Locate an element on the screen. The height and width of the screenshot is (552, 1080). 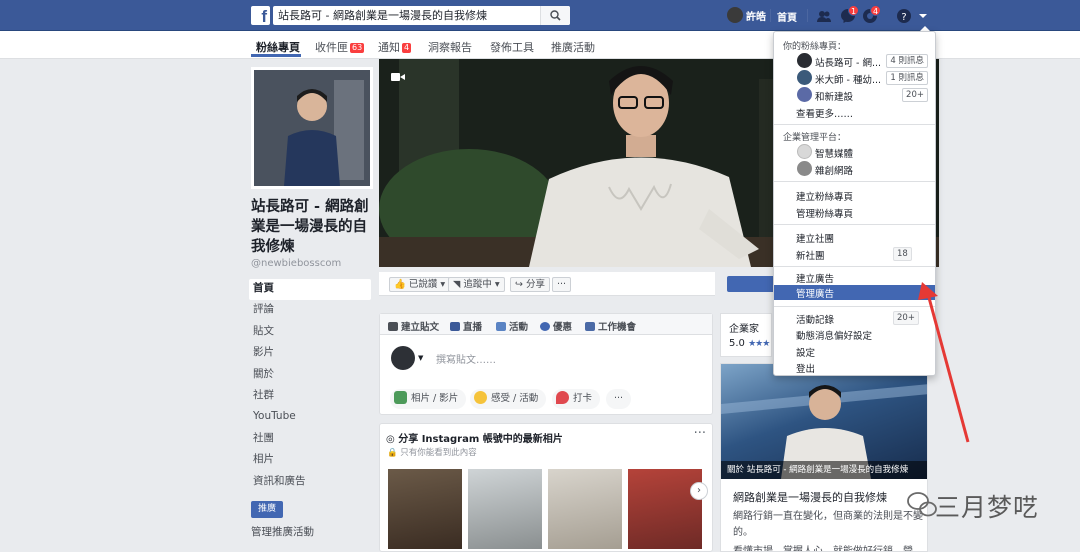
tab-page: 粉絲專頁 is located at coordinates (278, 47).